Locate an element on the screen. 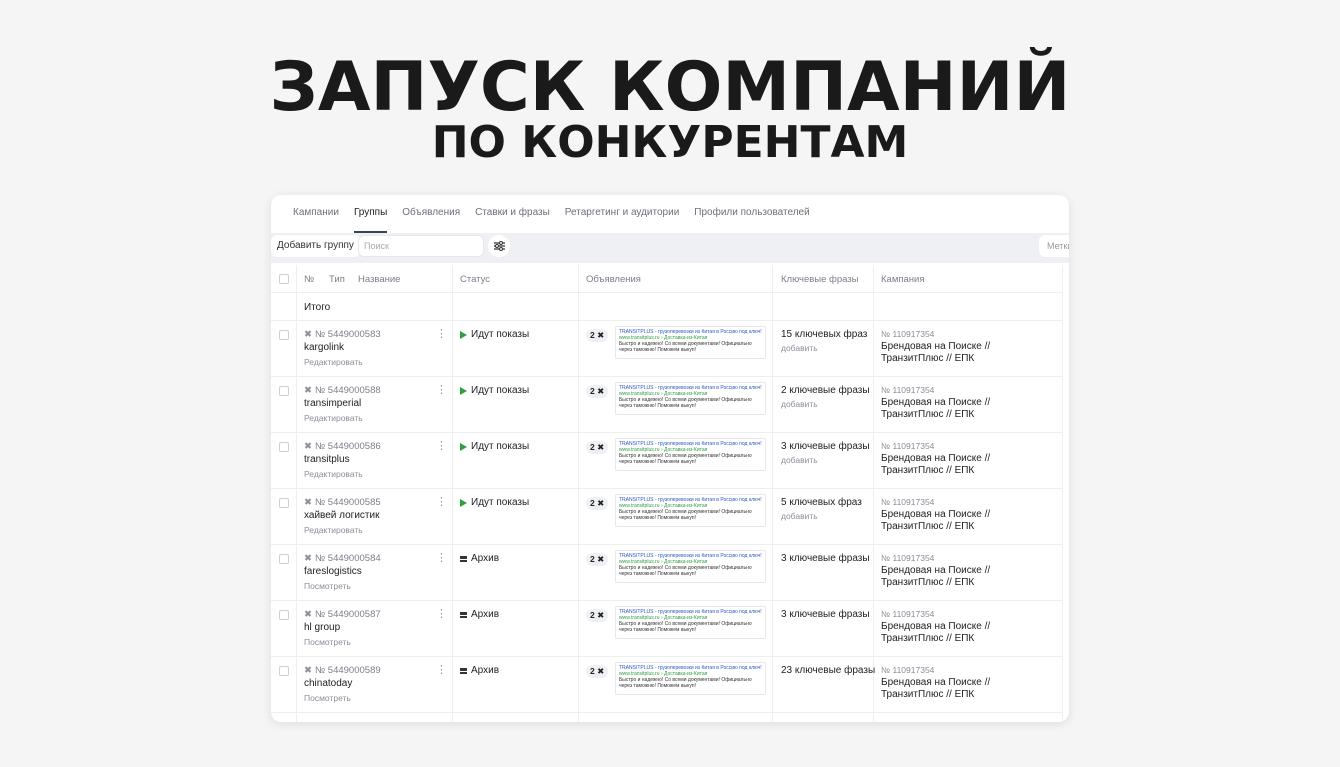 The height and width of the screenshot is (767, 1340). group-name: fareslogistics is located at coordinates (333, 571).